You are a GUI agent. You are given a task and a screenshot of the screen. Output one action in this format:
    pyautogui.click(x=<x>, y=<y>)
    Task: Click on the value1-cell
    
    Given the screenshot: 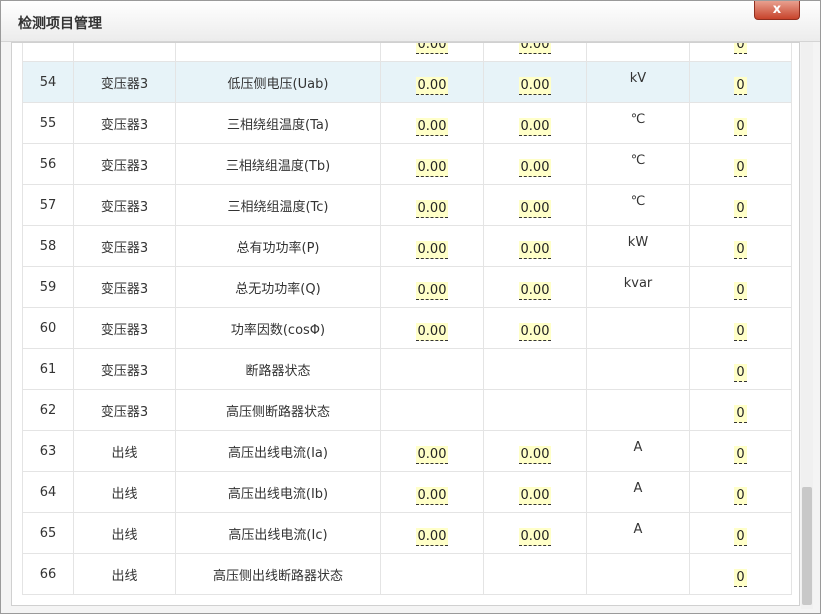 What is the action you would take?
    pyautogui.click(x=432, y=574)
    